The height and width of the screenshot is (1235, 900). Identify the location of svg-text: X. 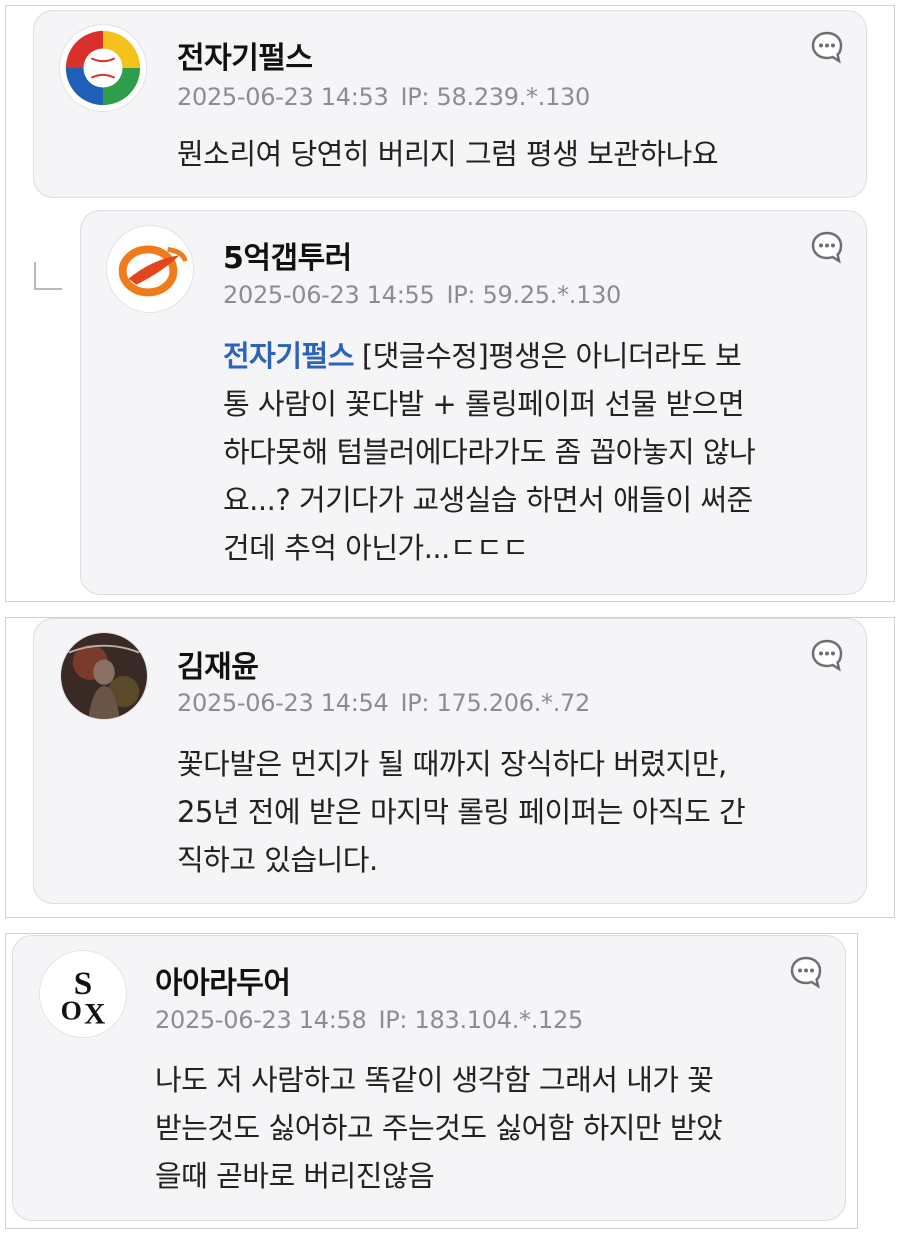
(94, 1014).